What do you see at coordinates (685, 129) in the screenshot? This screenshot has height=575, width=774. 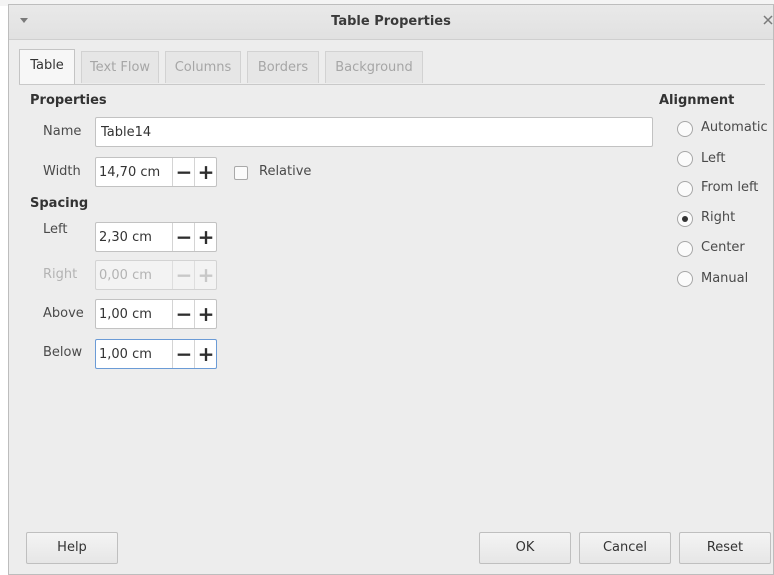 I see `radio-automatic` at bounding box center [685, 129].